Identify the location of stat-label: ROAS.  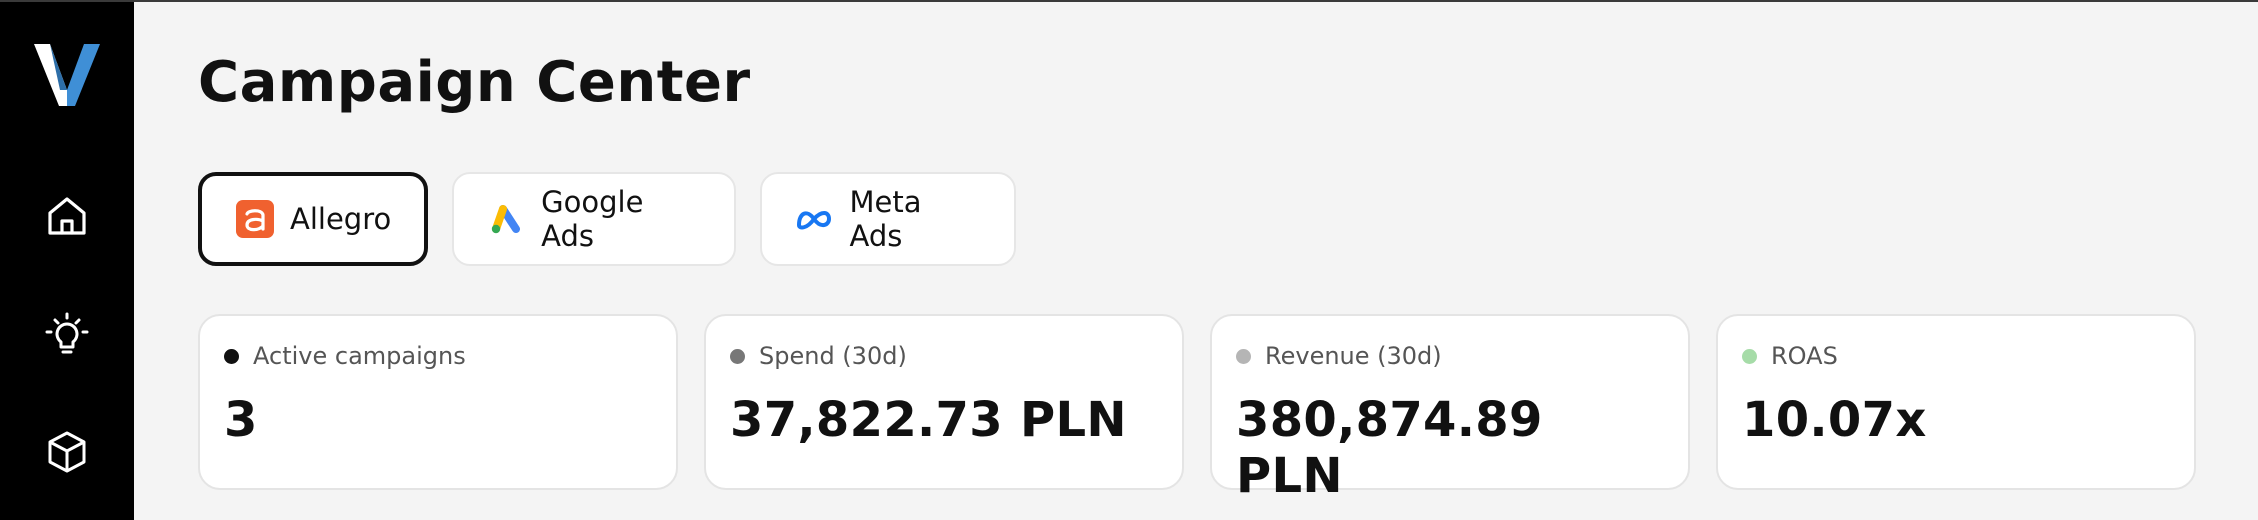
(1804, 356).